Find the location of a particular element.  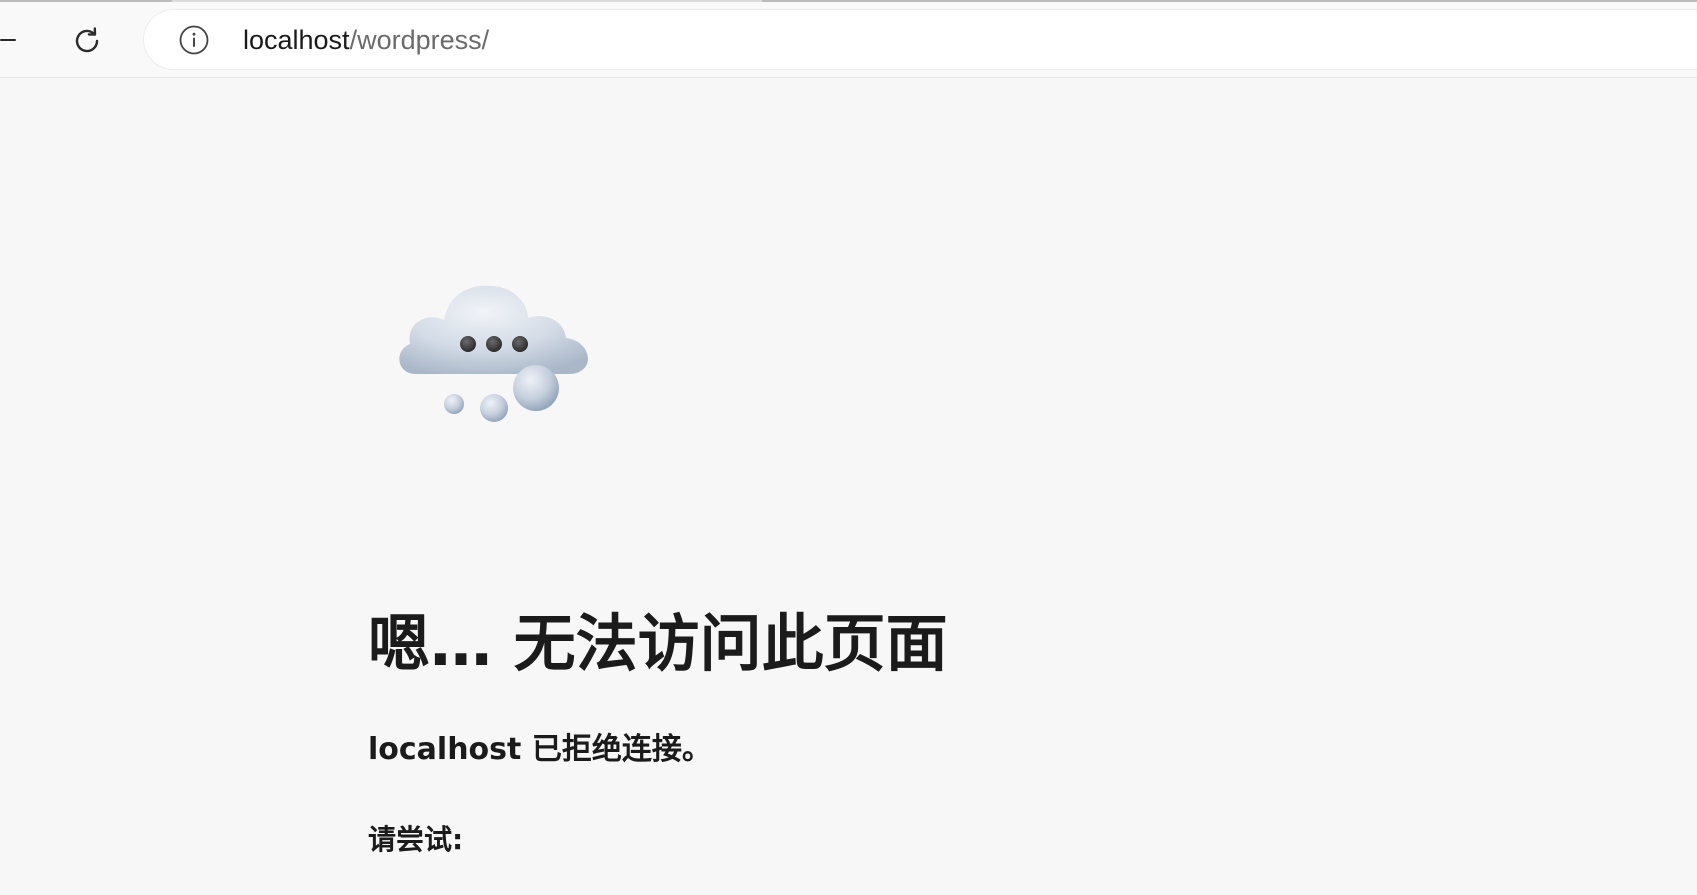

site-info-button is located at coordinates (194, 40).